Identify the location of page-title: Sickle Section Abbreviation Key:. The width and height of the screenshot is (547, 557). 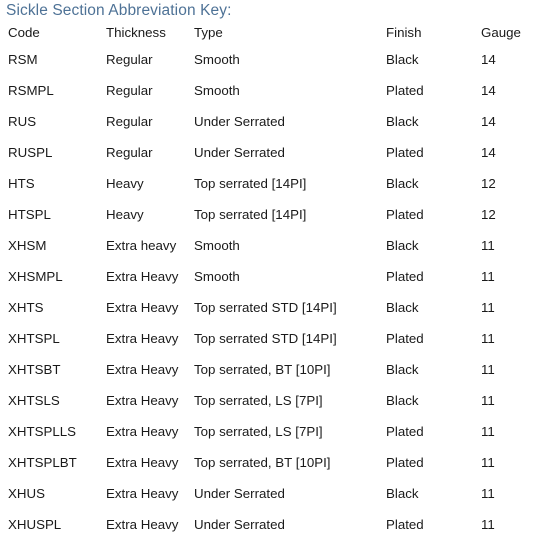
(119, 10).